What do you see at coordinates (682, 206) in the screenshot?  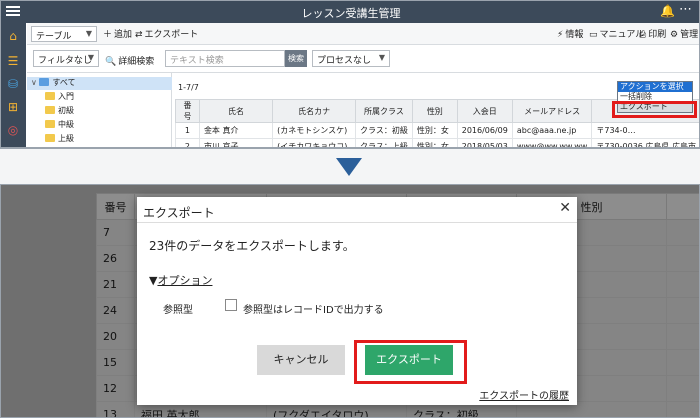 I see `bg-col-header` at bounding box center [682, 206].